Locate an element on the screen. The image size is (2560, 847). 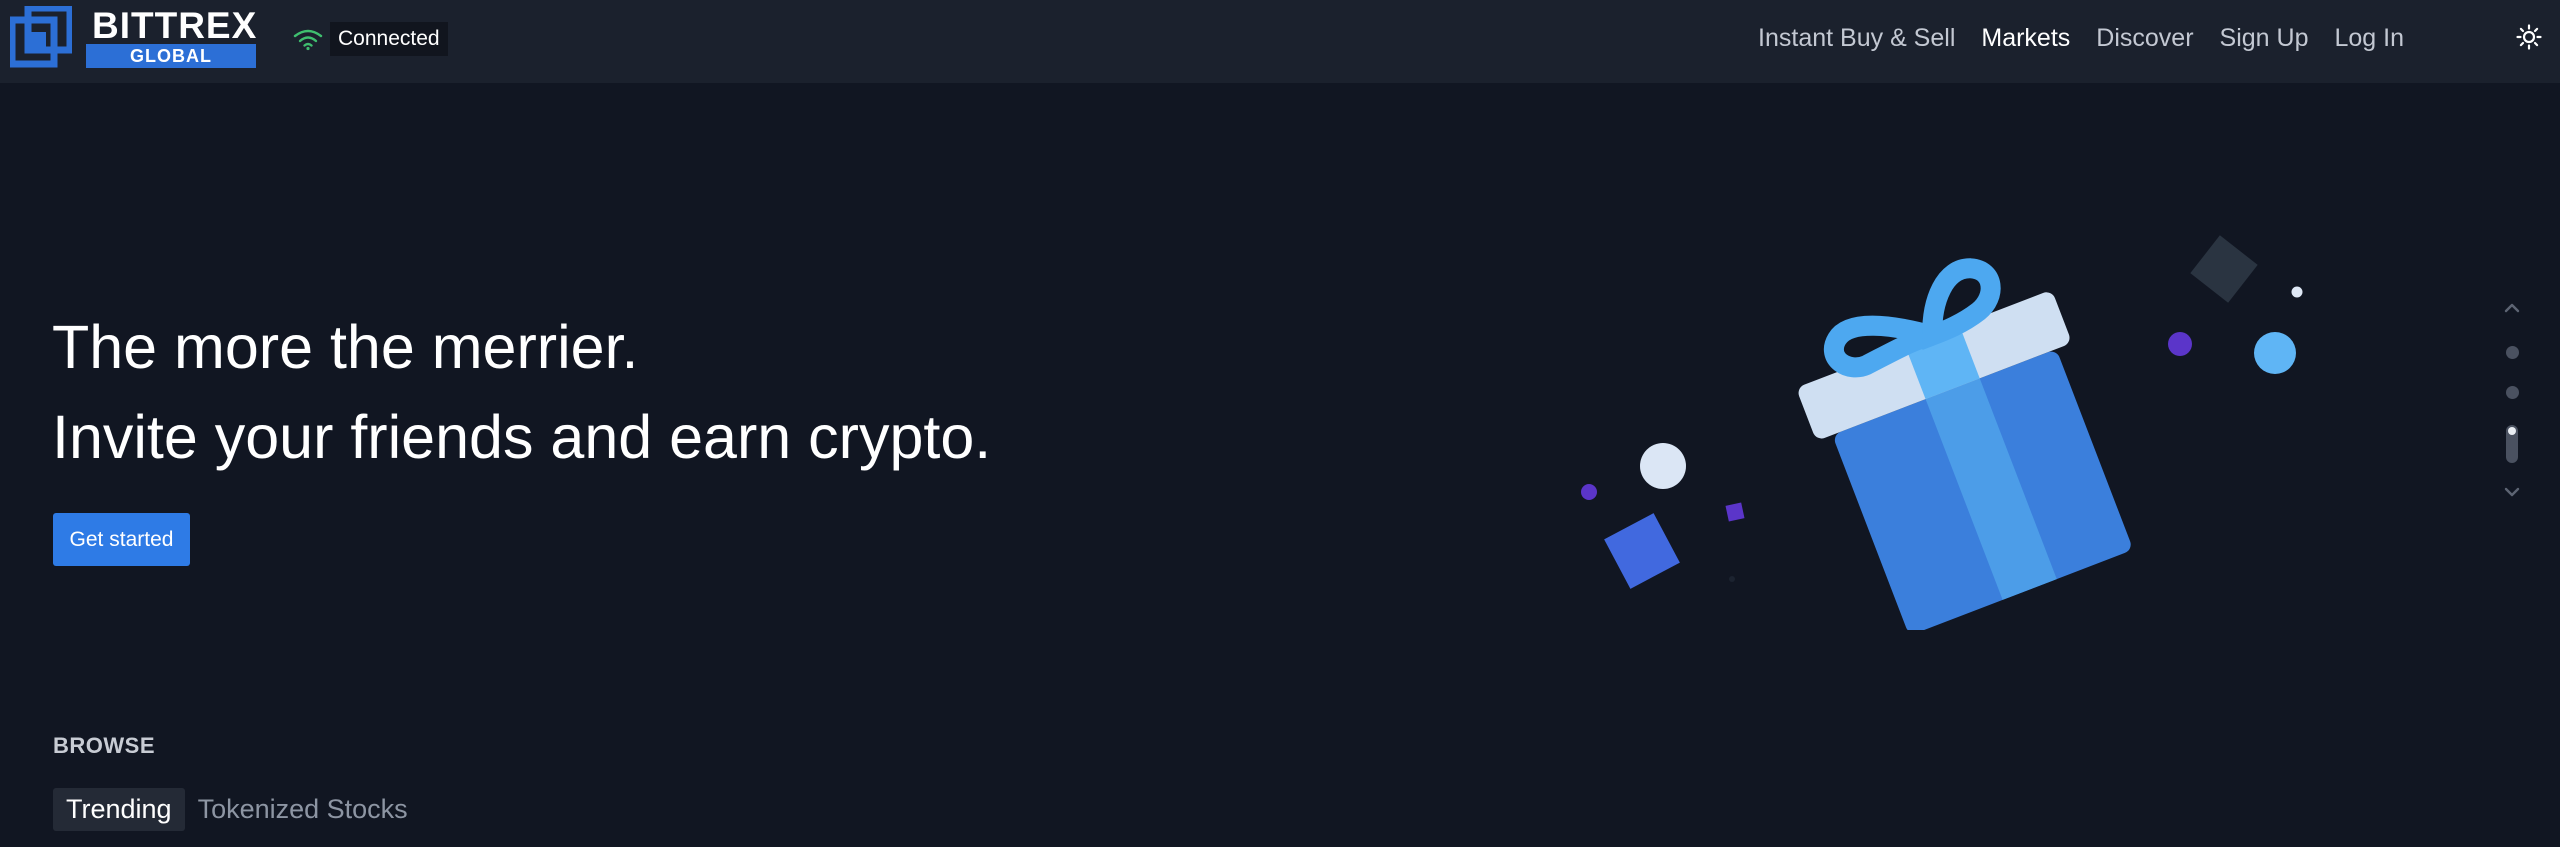
browse-tabs: Trending Tokenized Stocks is located at coordinates (237, 809).